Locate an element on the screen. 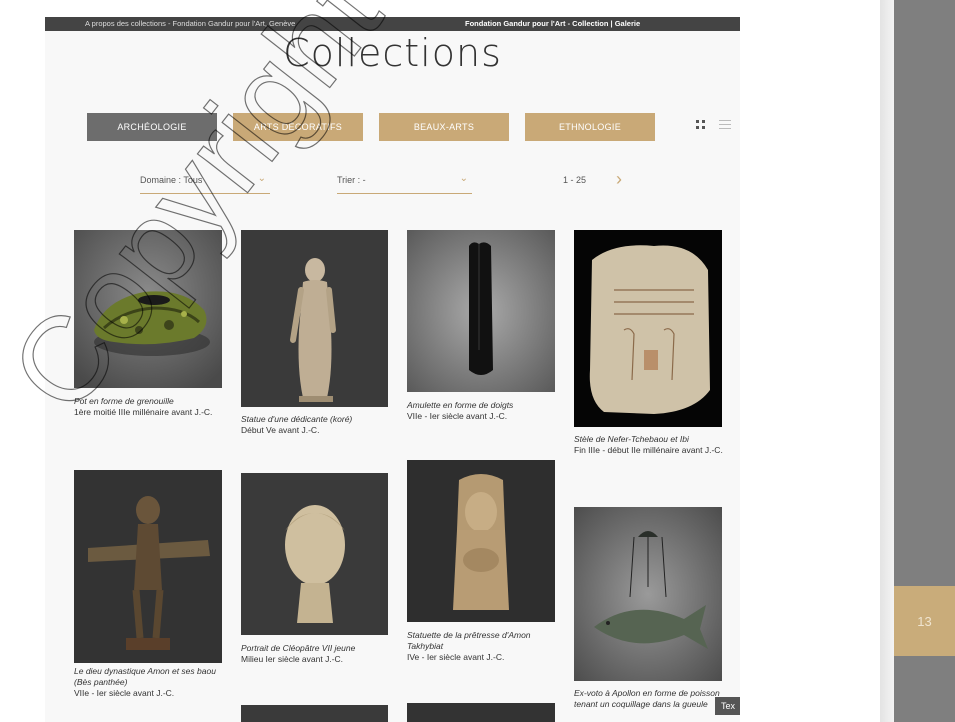 This screenshot has height=722, width=955. item-image-kore-statue is located at coordinates (314, 318).